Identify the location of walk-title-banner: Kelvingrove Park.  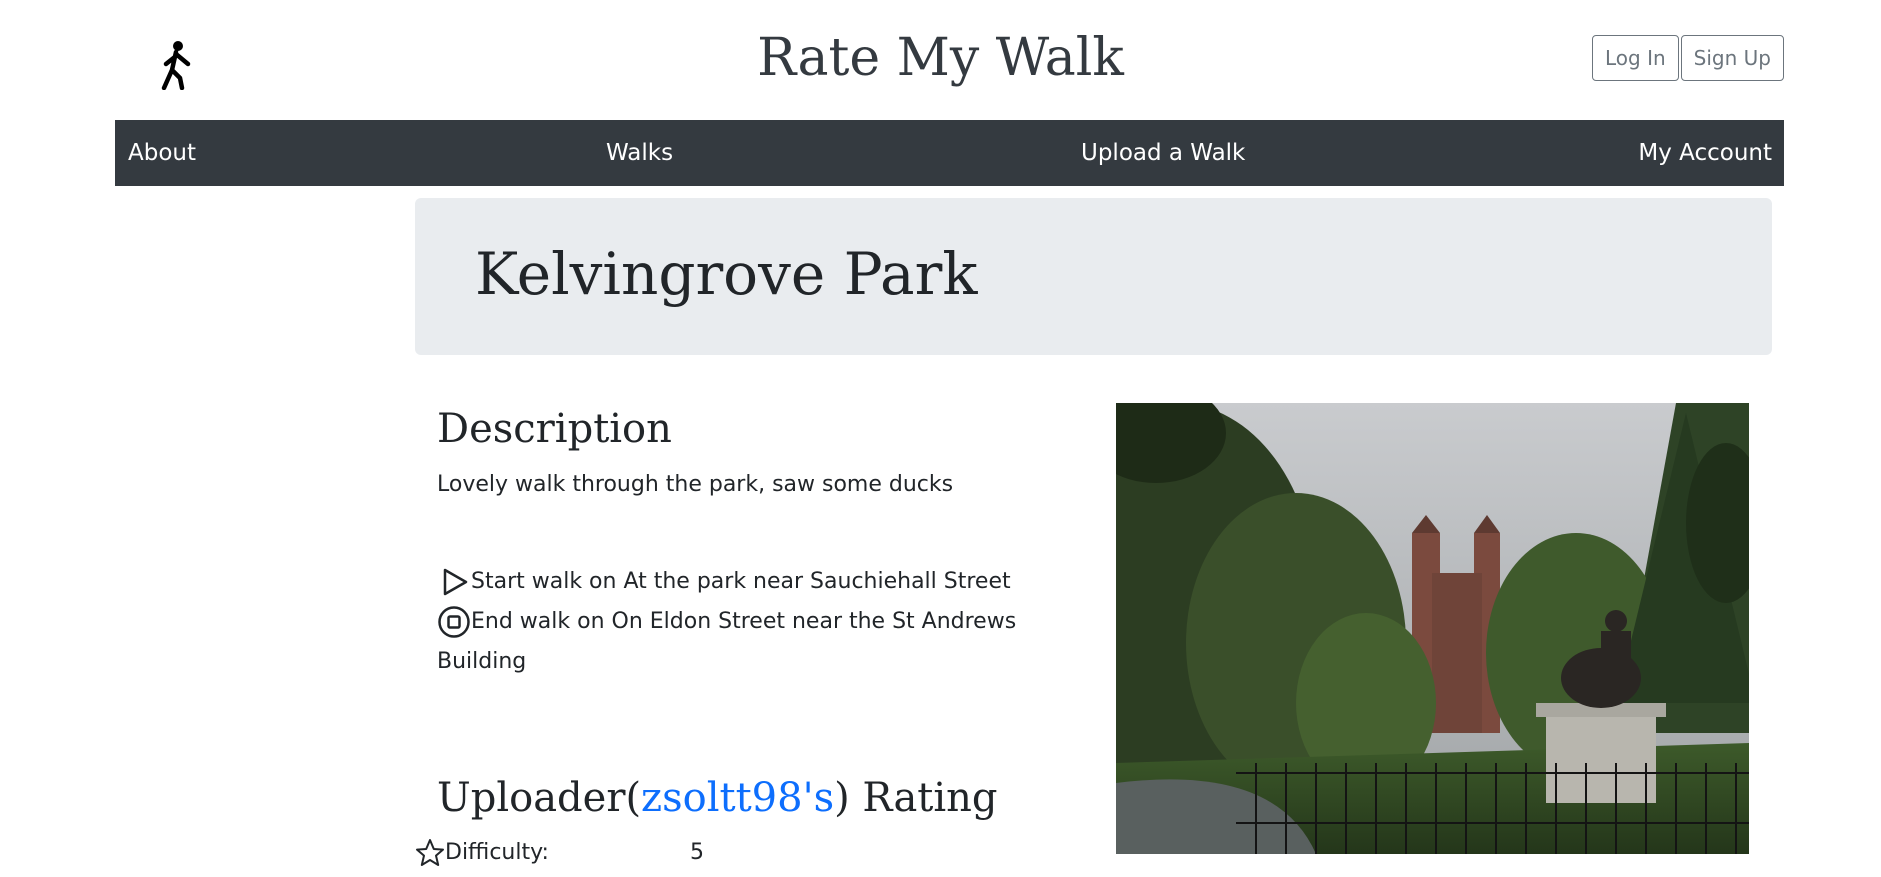
(1093, 276).